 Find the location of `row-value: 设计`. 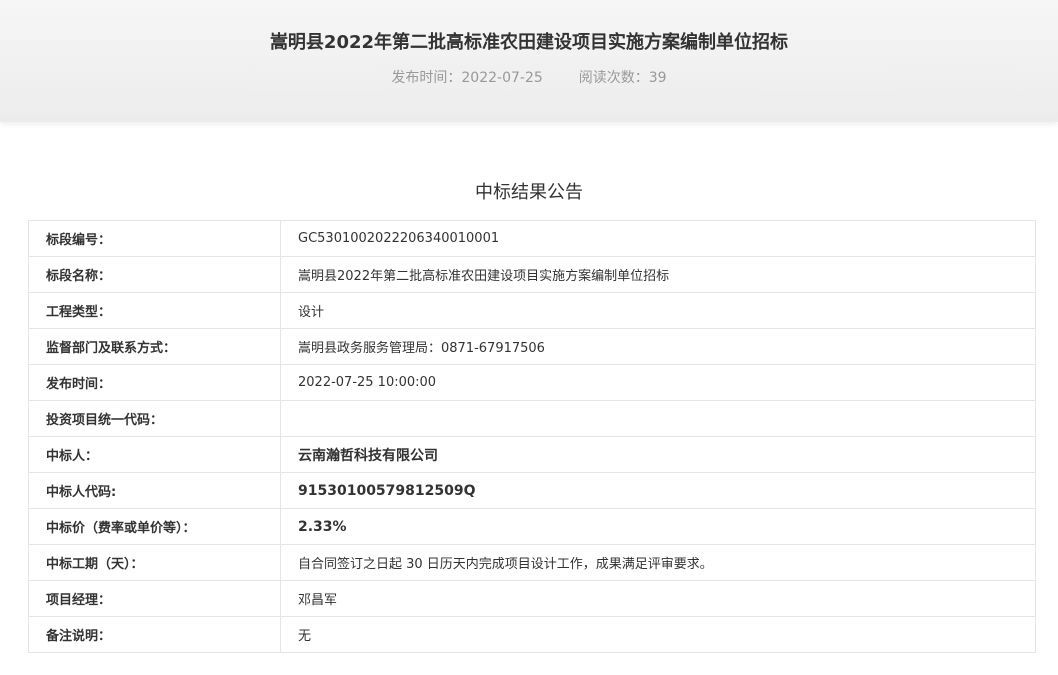

row-value: 设计 is located at coordinates (658, 310).